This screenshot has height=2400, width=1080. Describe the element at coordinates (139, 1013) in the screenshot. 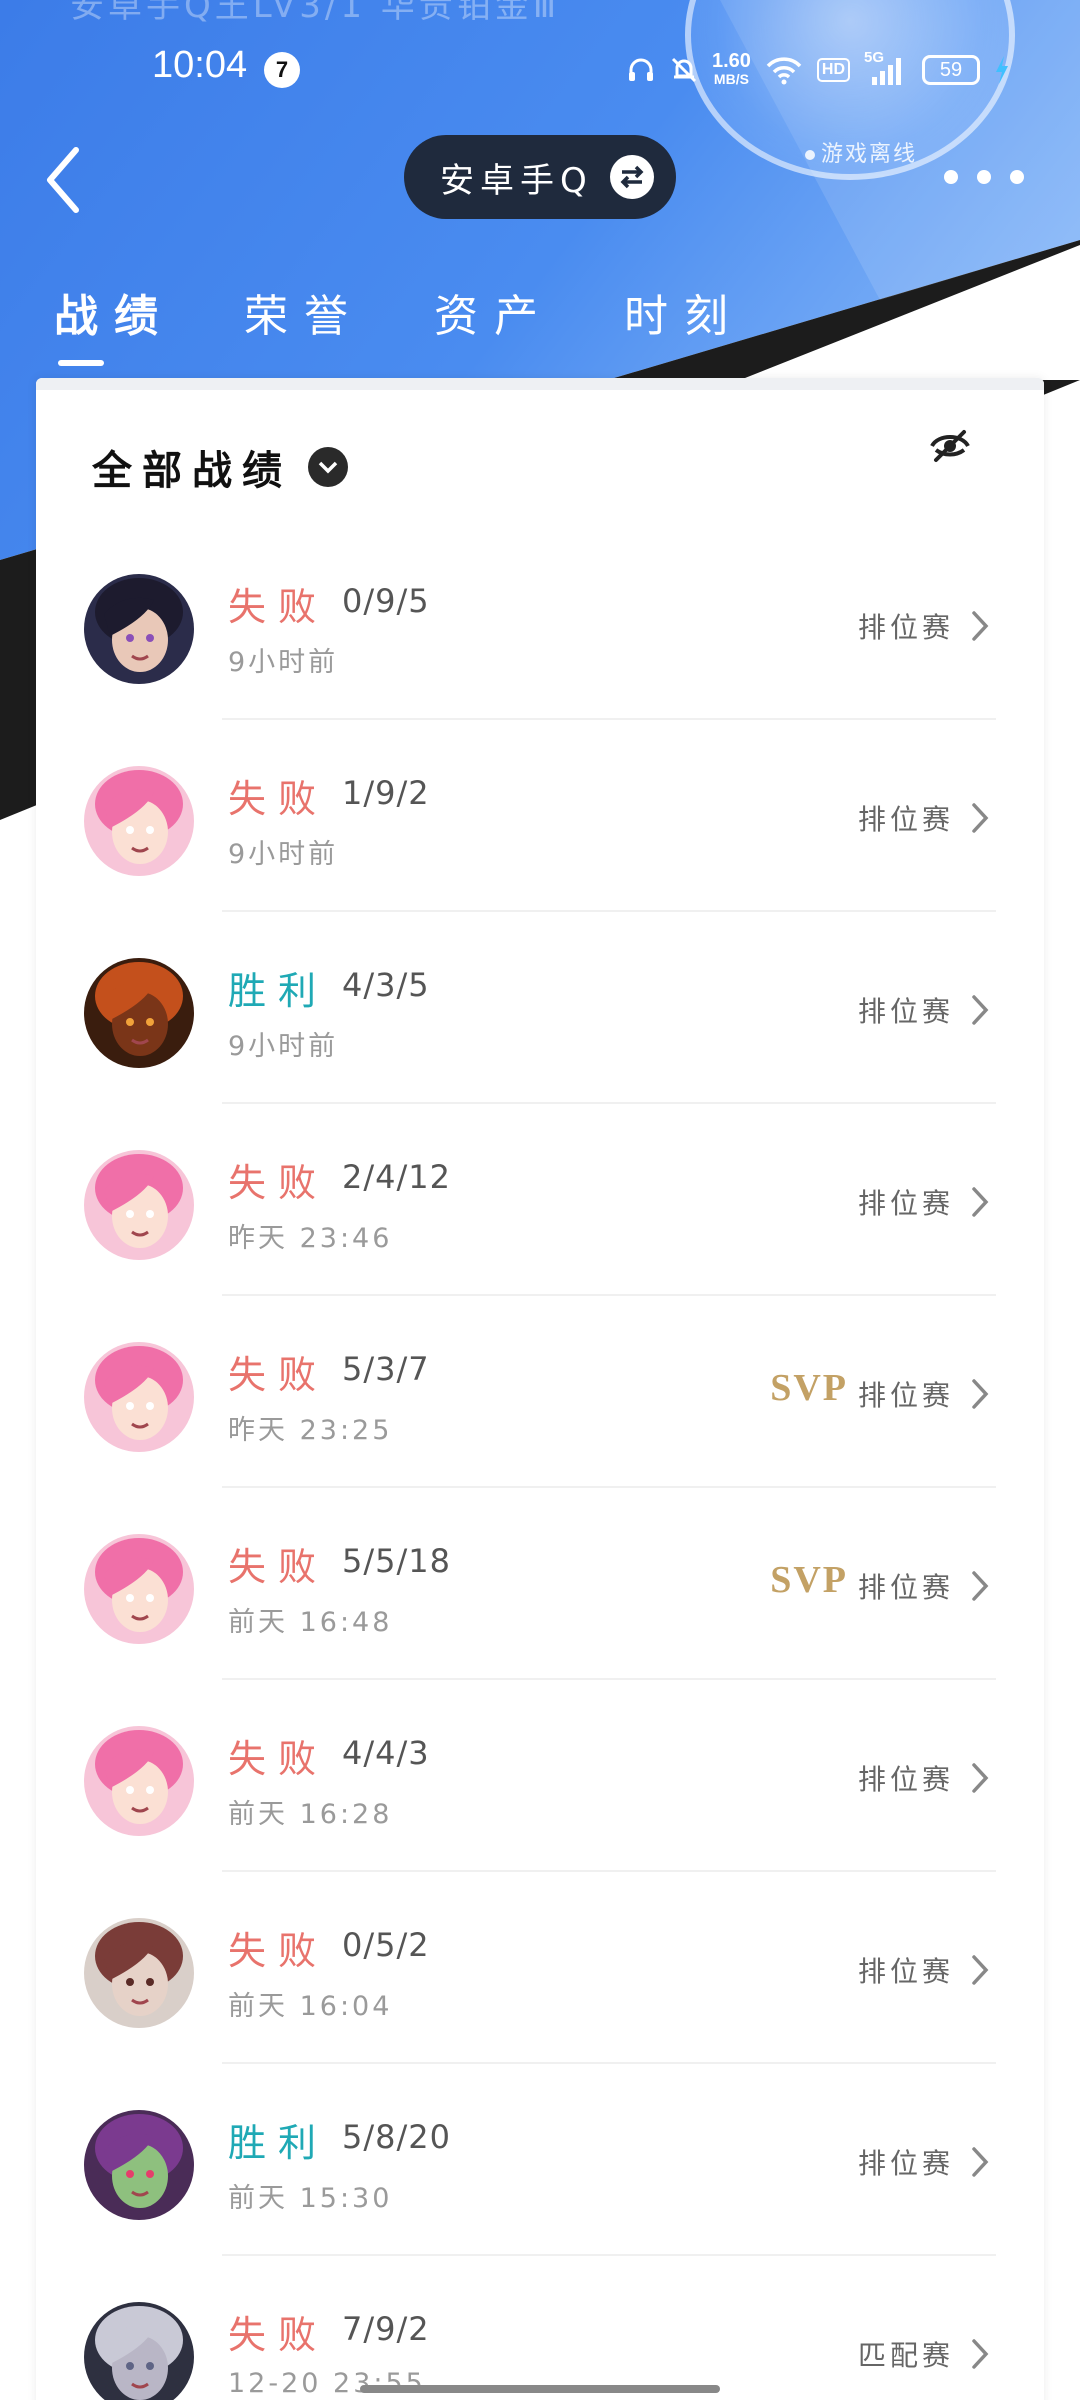

I see `fire-beast-avatar` at that location.